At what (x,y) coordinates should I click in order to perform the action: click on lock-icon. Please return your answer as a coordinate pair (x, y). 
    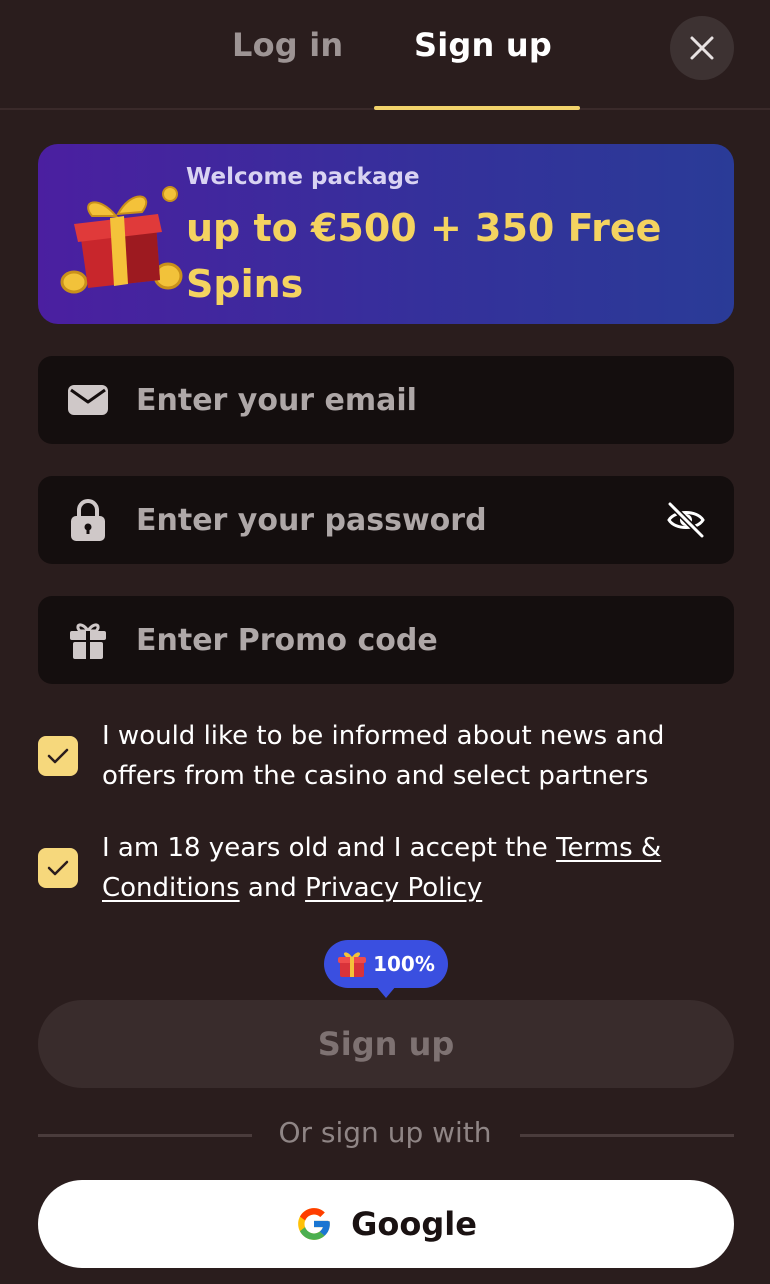
    Looking at the image, I should click on (88, 520).